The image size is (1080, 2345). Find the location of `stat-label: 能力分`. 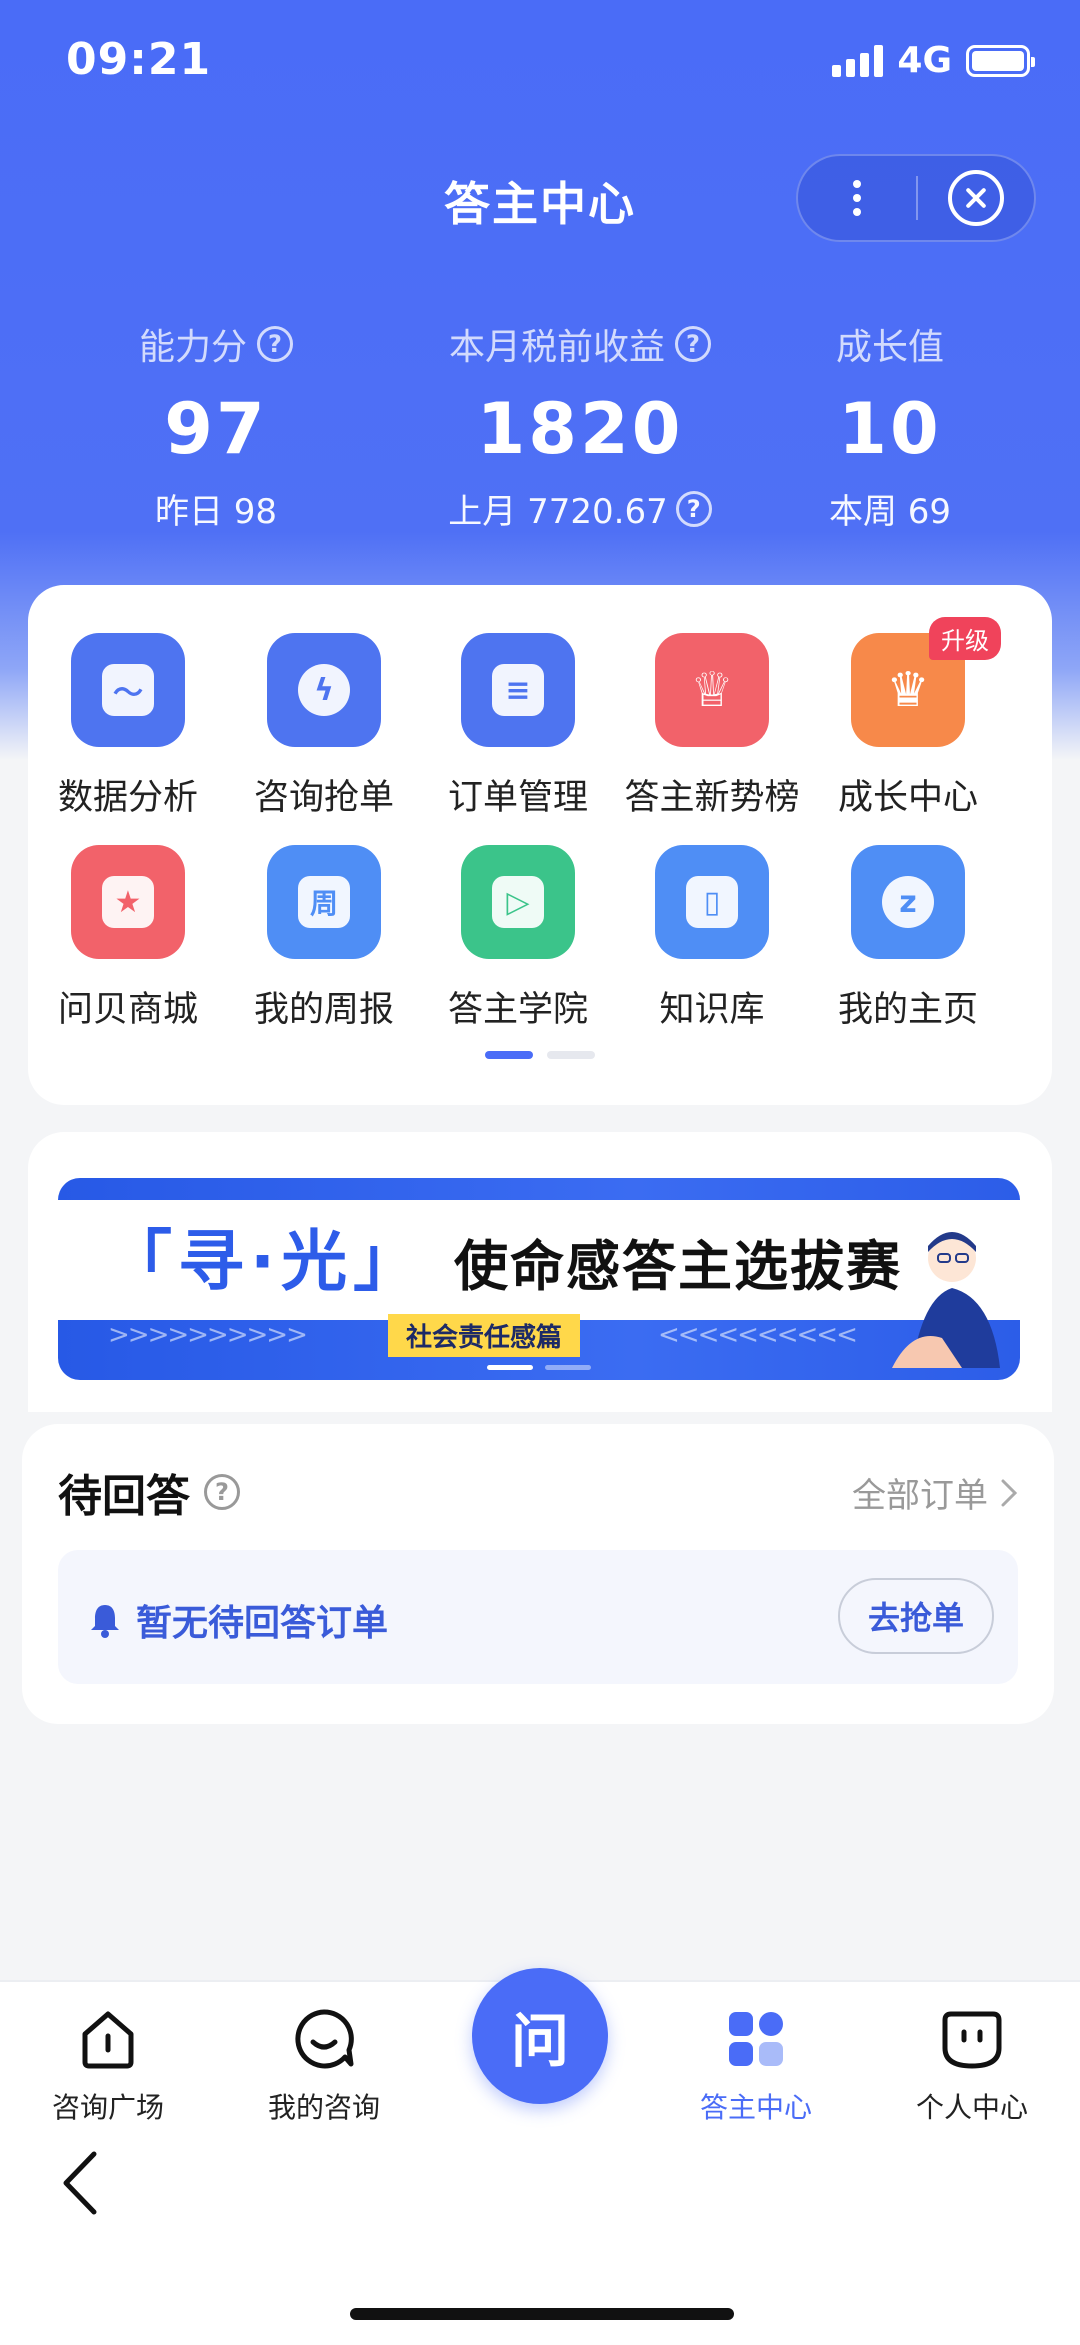

stat-label: 能力分 is located at coordinates (192, 347).